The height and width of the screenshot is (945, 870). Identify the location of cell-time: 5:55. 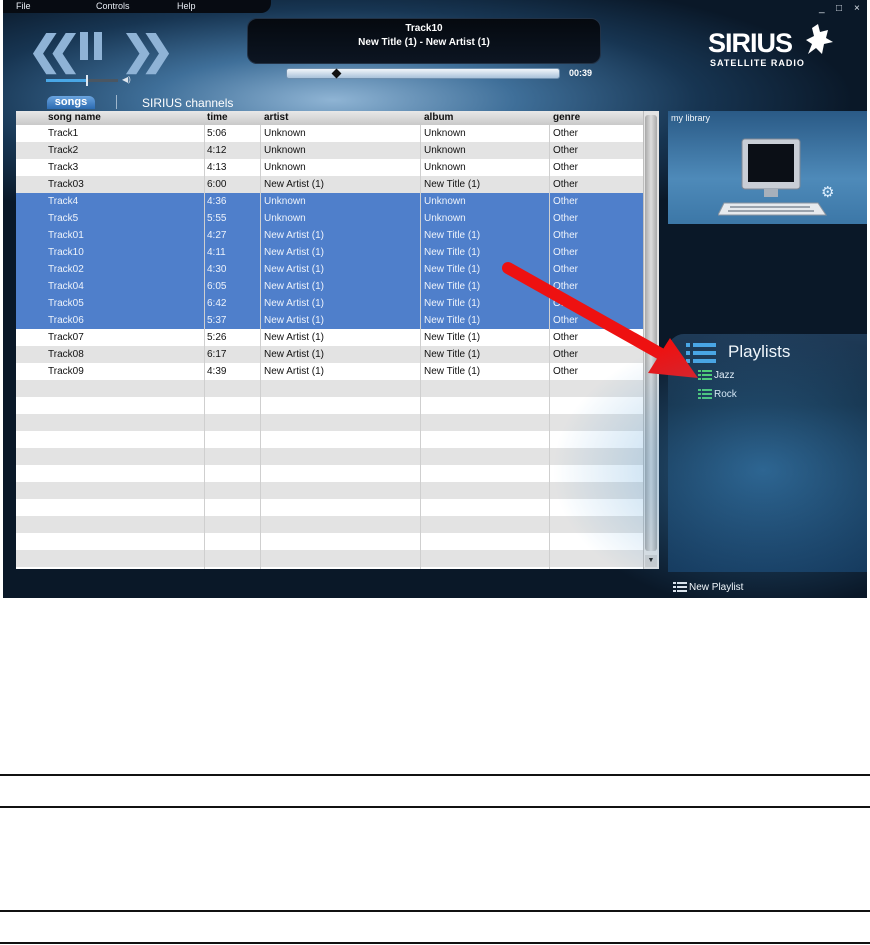
(217, 218).